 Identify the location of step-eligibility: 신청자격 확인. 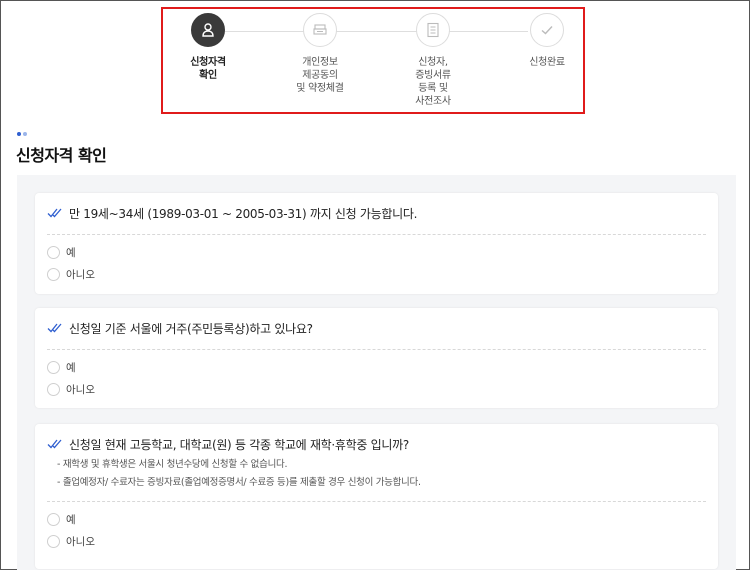
(208, 47).